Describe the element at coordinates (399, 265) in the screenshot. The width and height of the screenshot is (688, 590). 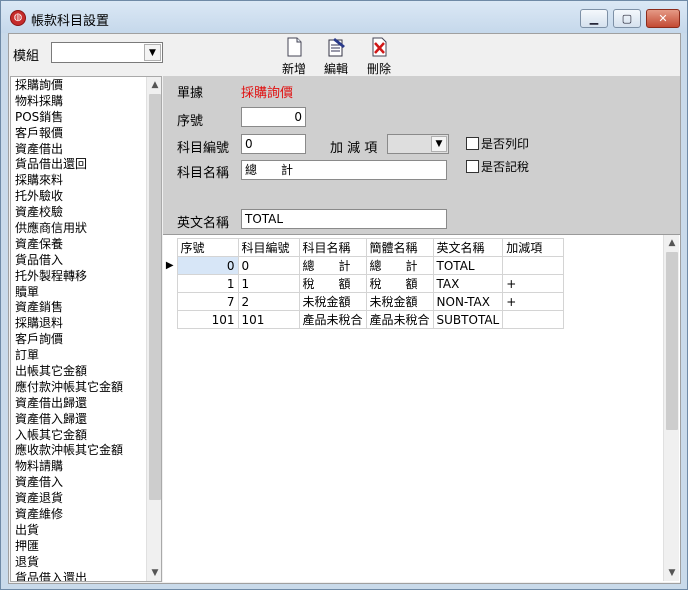
I see `cell-simp: 總 計` at that location.